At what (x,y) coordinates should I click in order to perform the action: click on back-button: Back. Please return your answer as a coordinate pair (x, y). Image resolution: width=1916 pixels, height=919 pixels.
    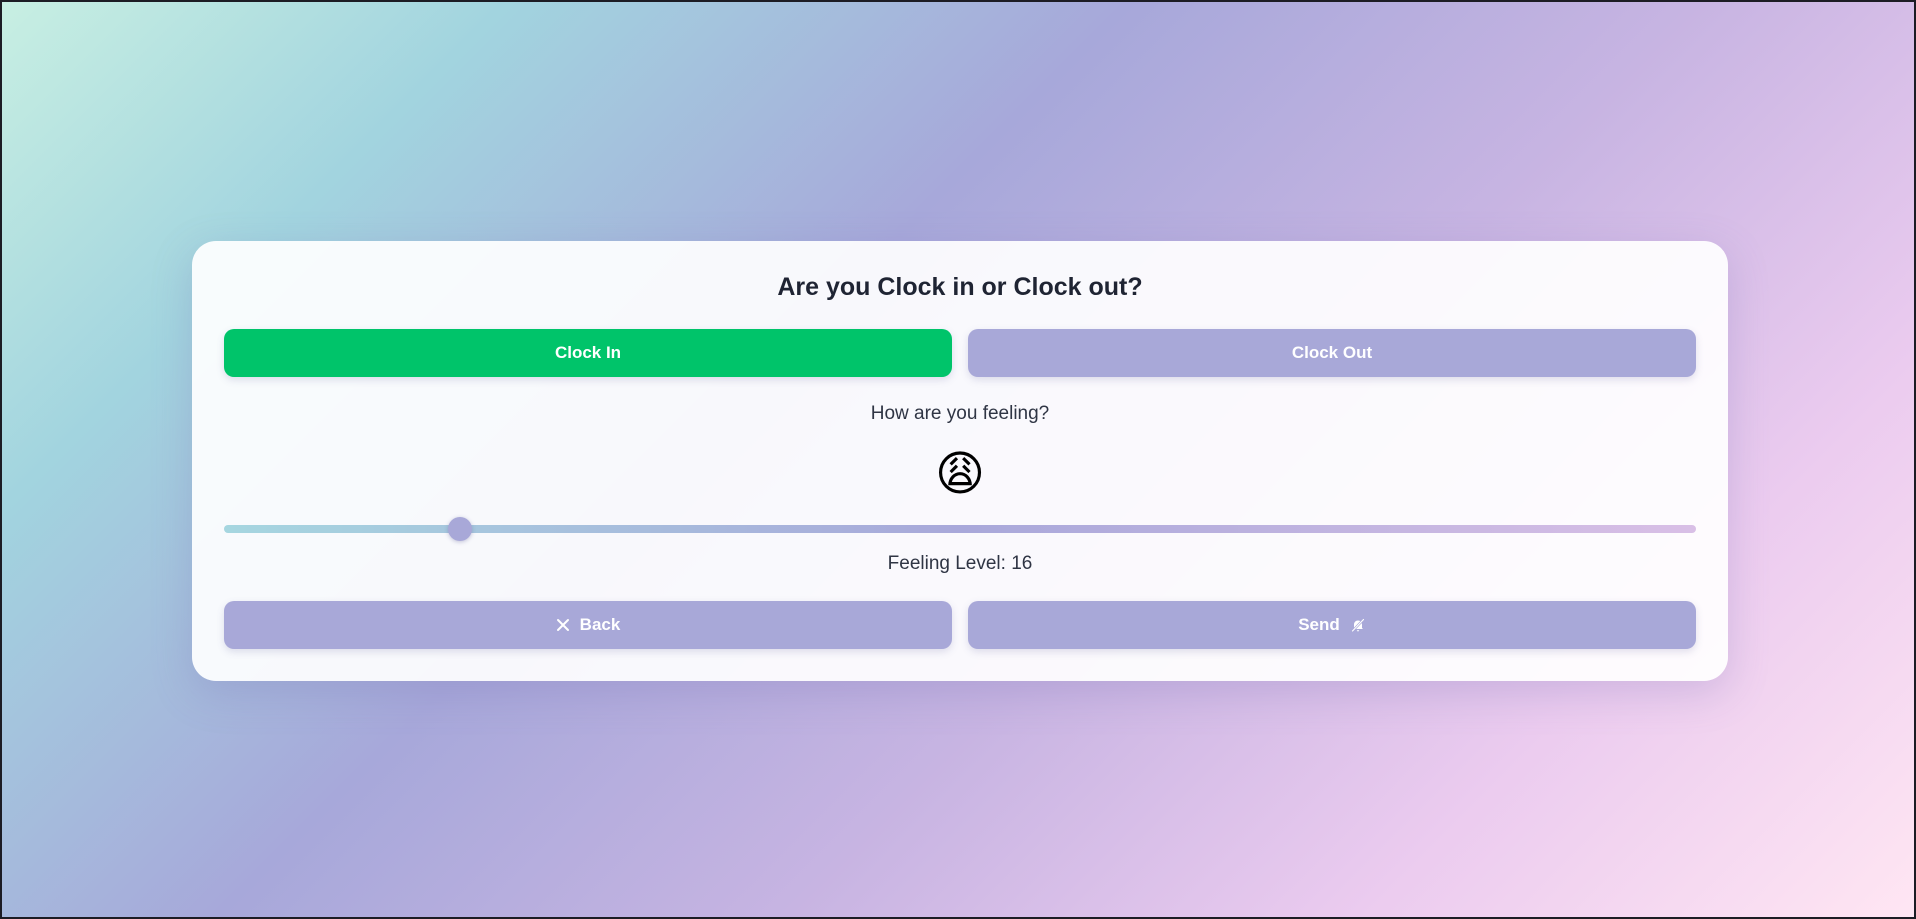
    Looking at the image, I should click on (588, 625).